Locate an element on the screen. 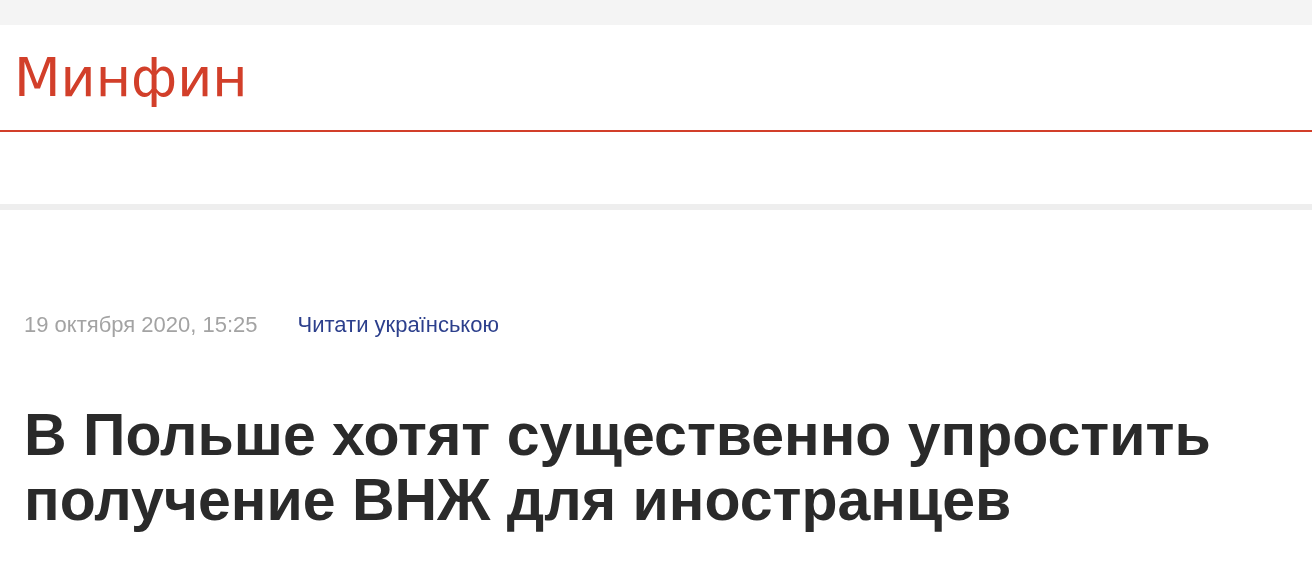 This screenshot has width=1312, height=582. publish-date: 19 октября 2020, 15:25 is located at coordinates (141, 325).